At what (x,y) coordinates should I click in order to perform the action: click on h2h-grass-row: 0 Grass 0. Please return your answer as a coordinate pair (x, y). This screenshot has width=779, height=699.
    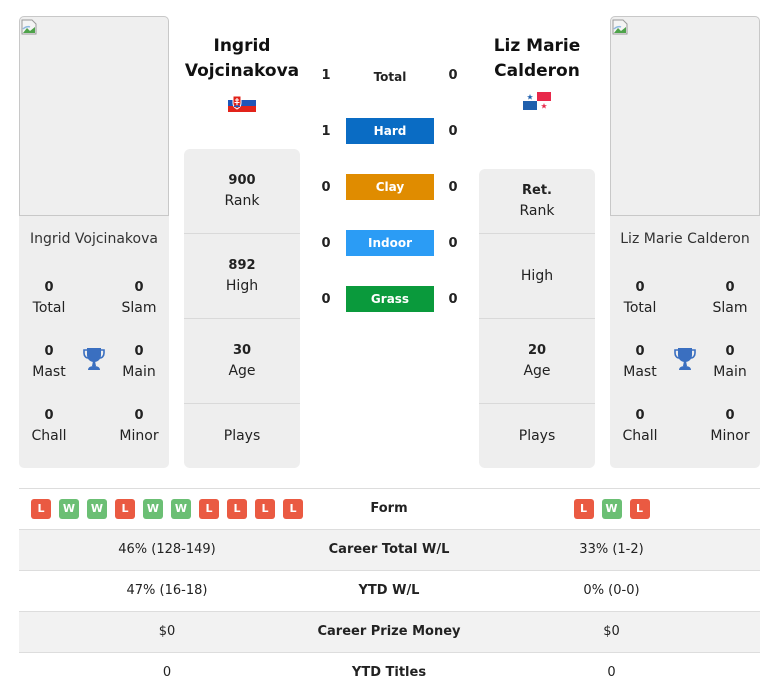
    Looking at the image, I should click on (389, 300).